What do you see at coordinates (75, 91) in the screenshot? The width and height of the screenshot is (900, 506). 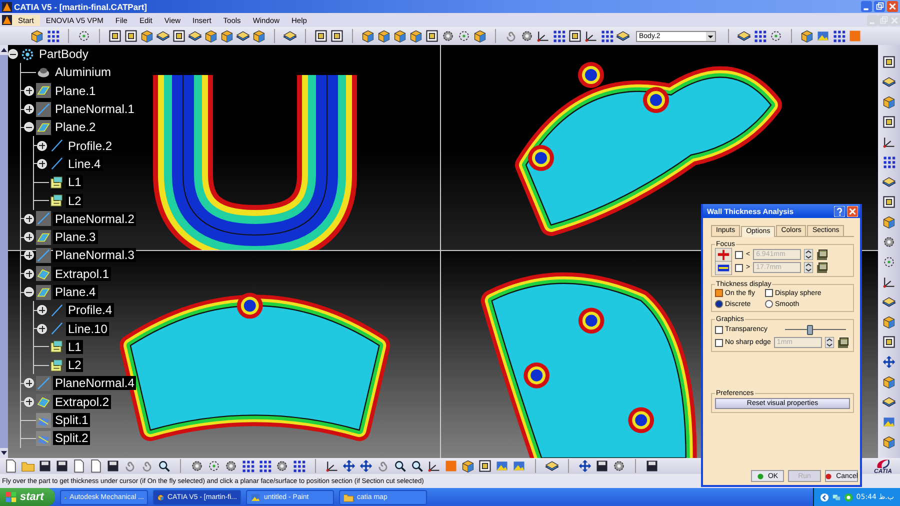 I see `tree-item: Plane.1` at bounding box center [75, 91].